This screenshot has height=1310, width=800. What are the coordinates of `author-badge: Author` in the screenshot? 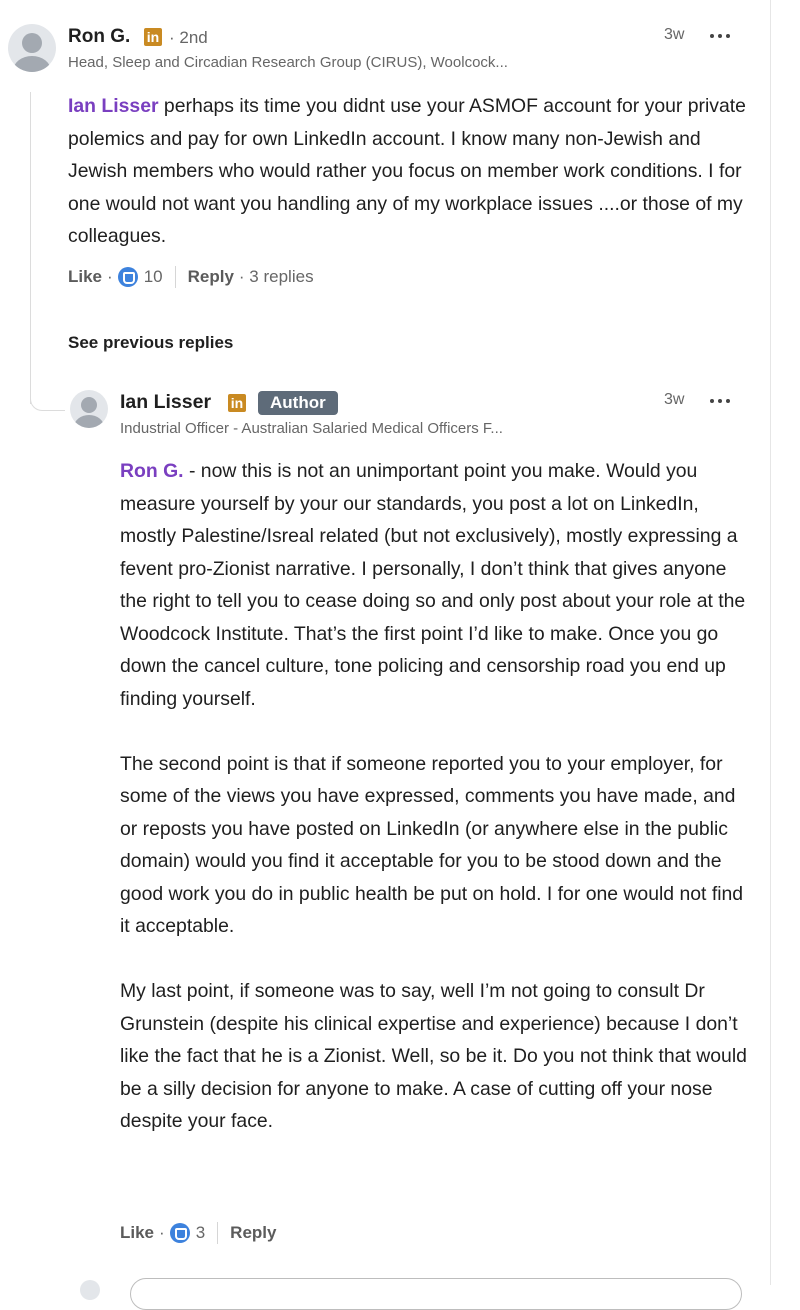 It's located at (298, 403).